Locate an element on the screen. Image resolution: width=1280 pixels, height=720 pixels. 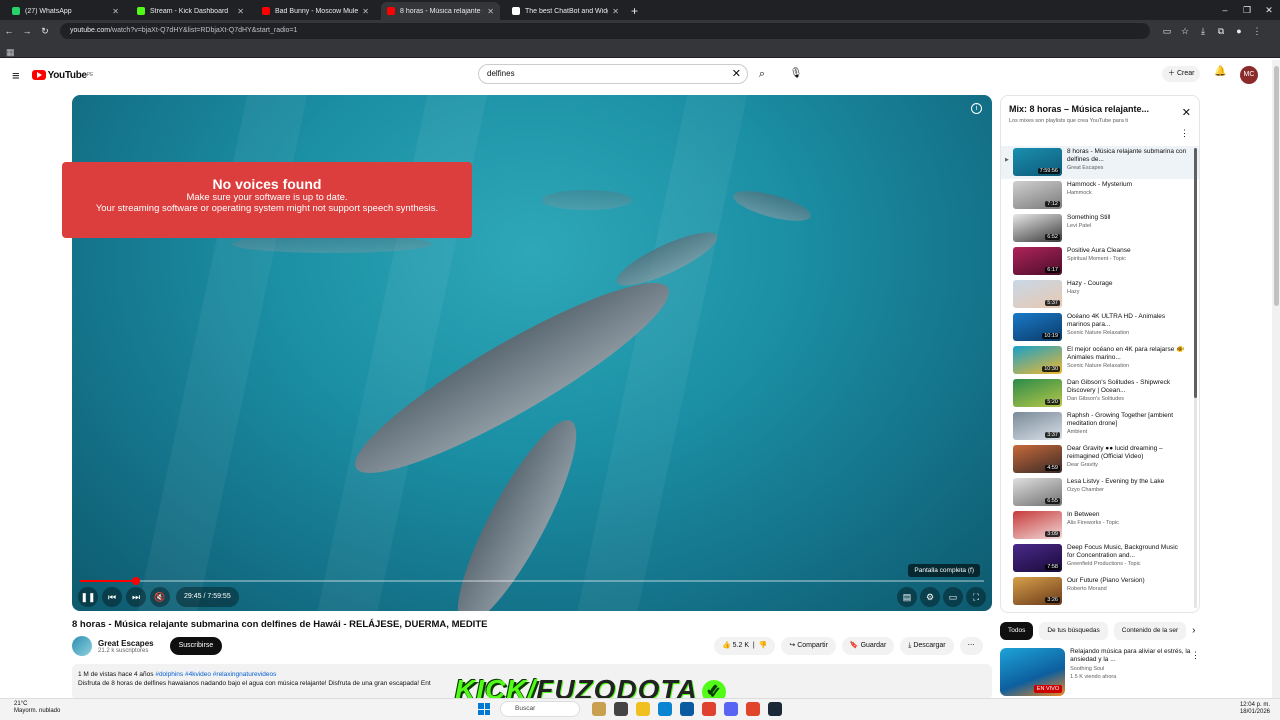
close-playlist-icon: ✕ is located at coordinates (1186, 112).